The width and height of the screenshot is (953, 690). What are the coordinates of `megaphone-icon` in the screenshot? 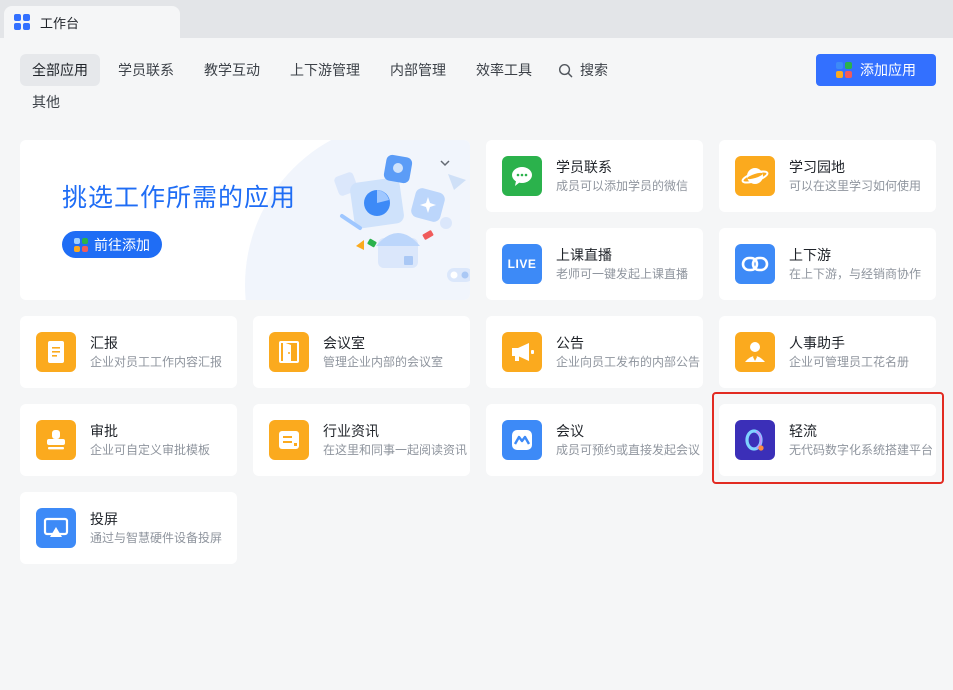 It's located at (522, 352).